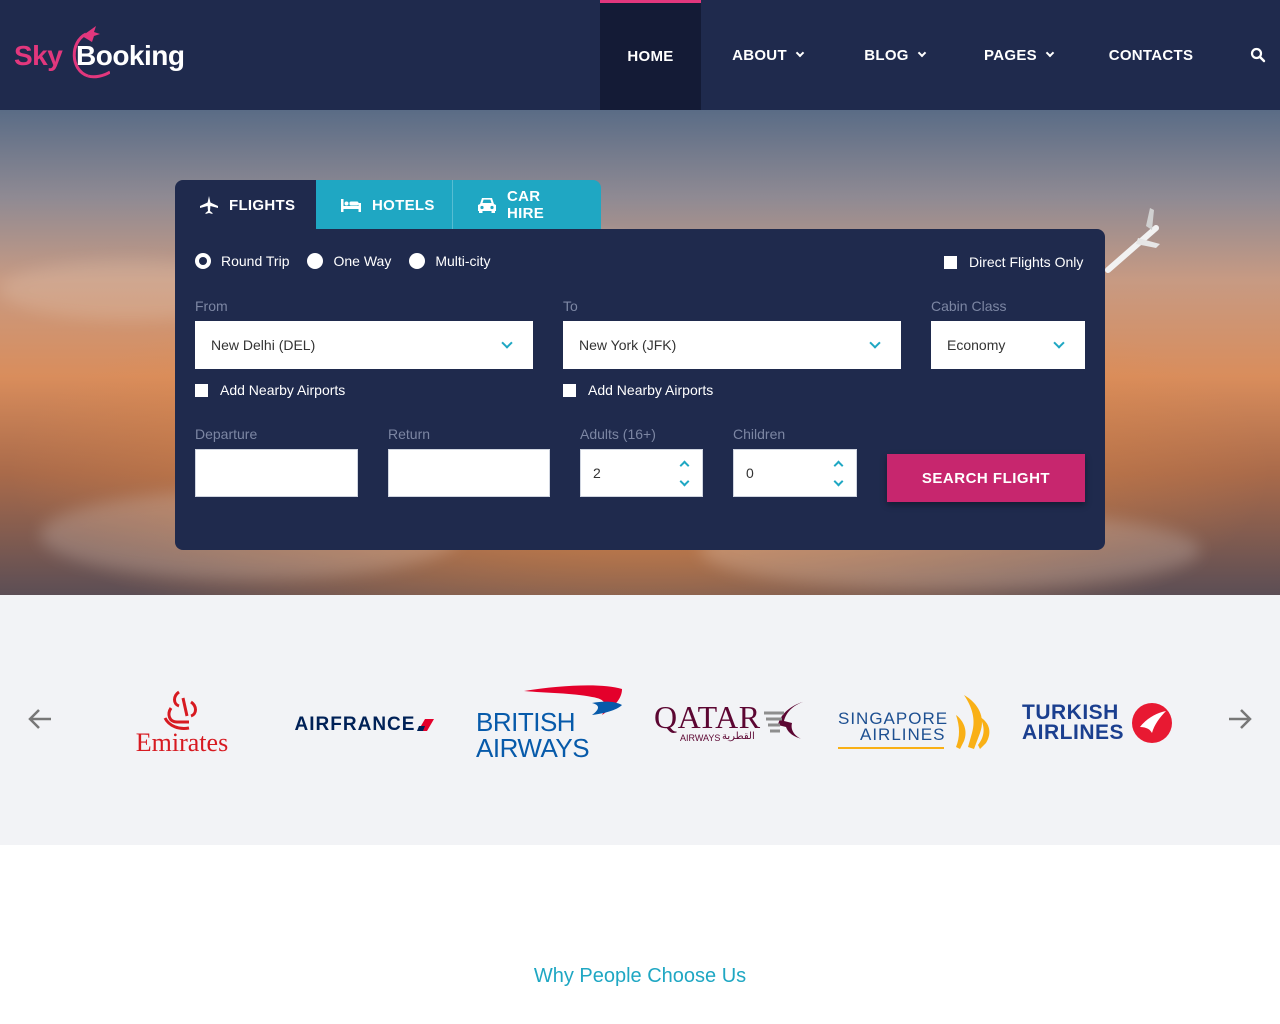 The height and width of the screenshot is (1024, 1280). I want to click on radio-multi-city: Multi-city, so click(450, 261).